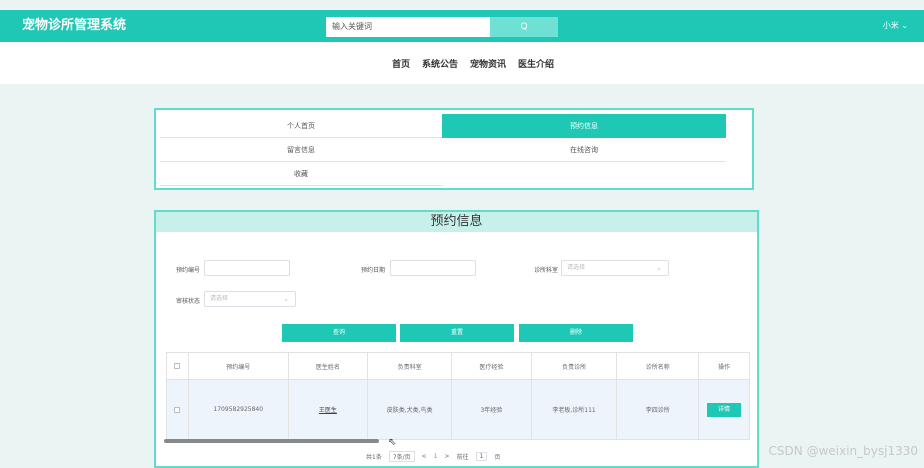 The height and width of the screenshot is (468, 924). I want to click on nav-item-pet-news: 宠物资讯, so click(488, 63).